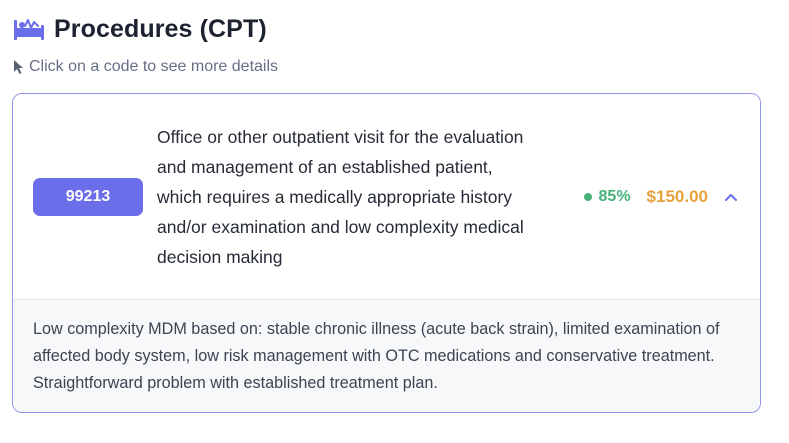 This screenshot has width=789, height=443. Describe the element at coordinates (614, 196) in the screenshot. I see `confidence-value: 85%` at that location.